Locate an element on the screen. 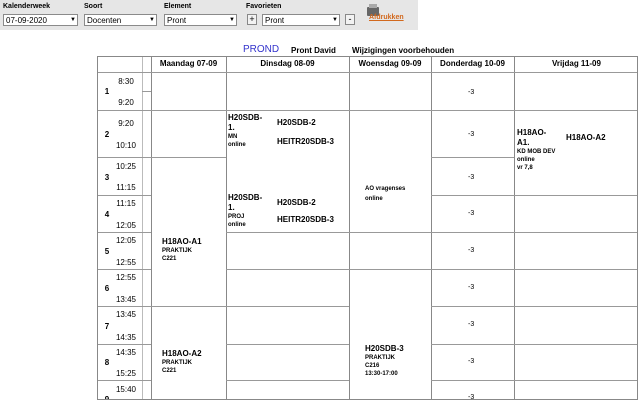  lesson-monday-a: H18AO-A1 PRAKTIJK C221 is located at coordinates (182, 250).